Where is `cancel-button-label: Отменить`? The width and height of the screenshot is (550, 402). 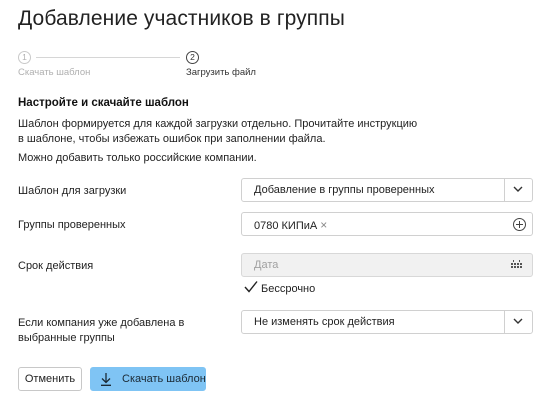 cancel-button-label: Отменить is located at coordinates (50, 379).